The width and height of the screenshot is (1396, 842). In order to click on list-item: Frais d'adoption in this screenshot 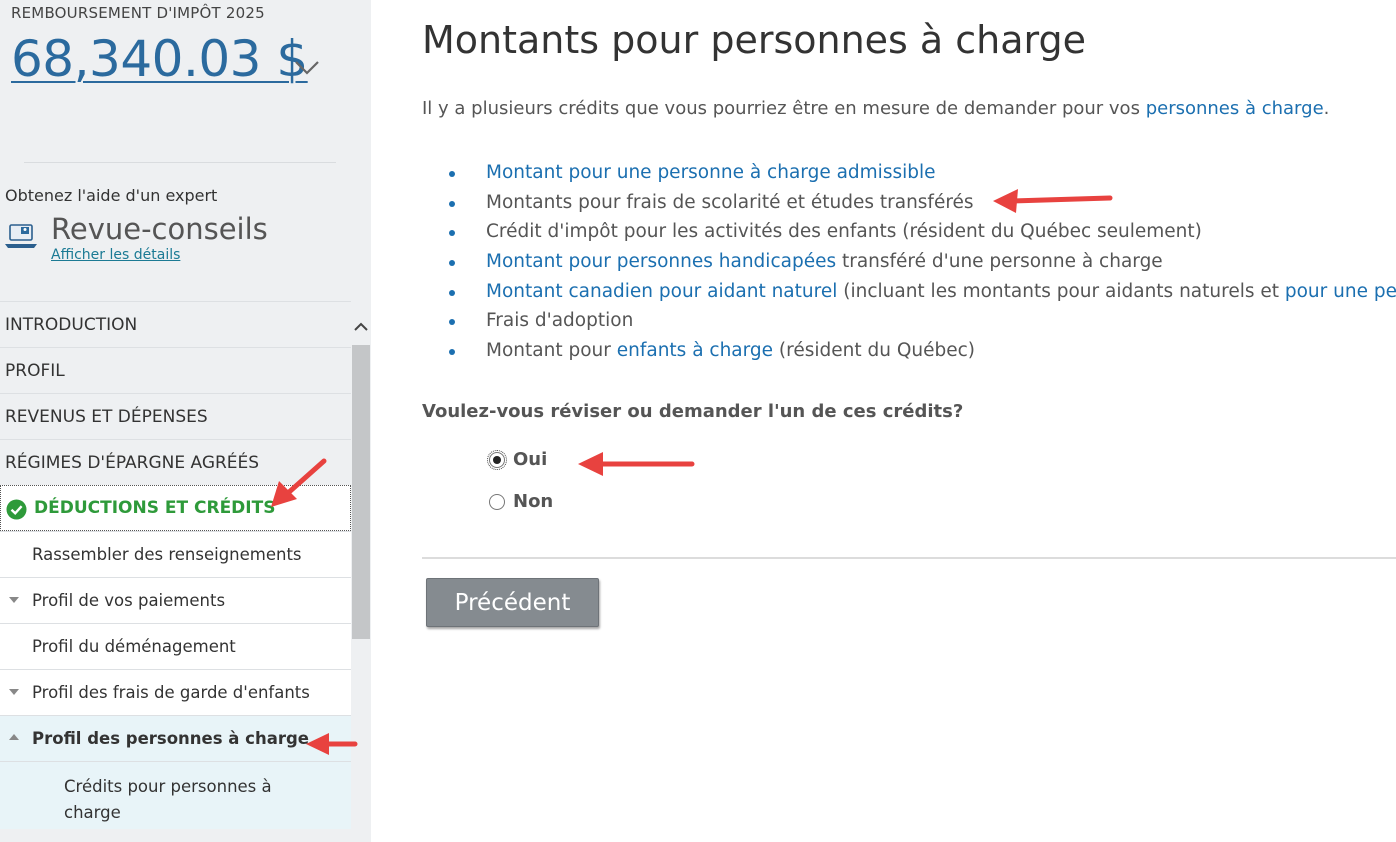, I will do `click(909, 321)`.